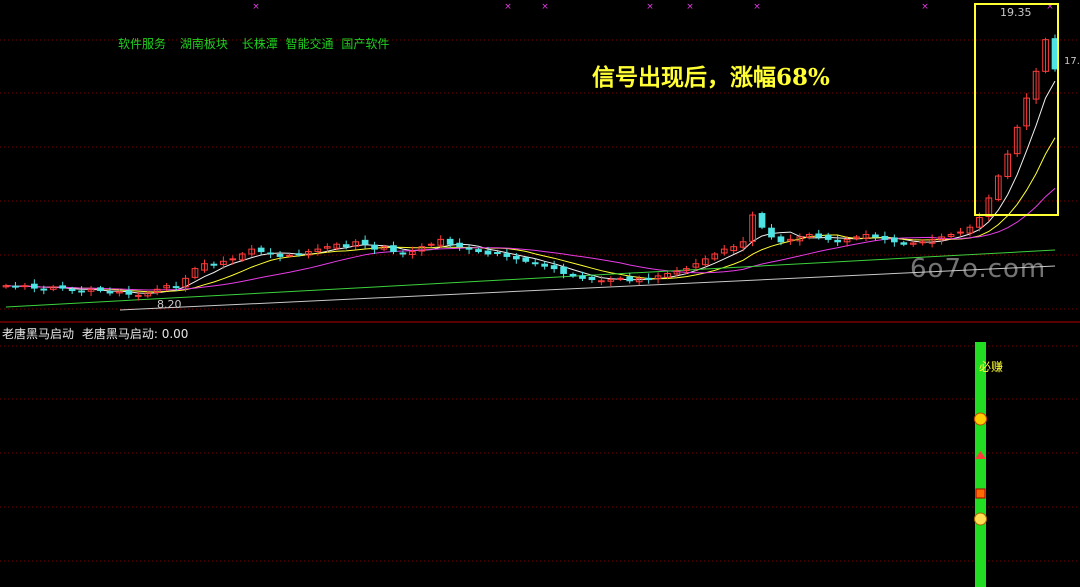  What do you see at coordinates (980, 419) in the screenshot?
I see `h-marker-icon` at bounding box center [980, 419].